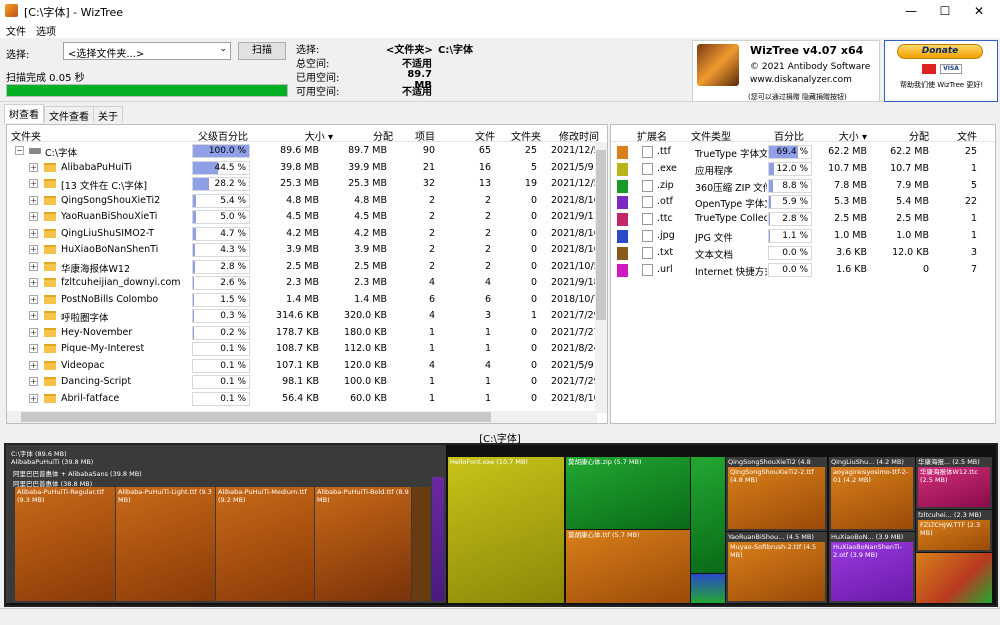 This screenshot has height=625, width=1000. Describe the element at coordinates (111, 200) in the screenshot. I see `folder-name: QingSongShouXieTi2` at that location.